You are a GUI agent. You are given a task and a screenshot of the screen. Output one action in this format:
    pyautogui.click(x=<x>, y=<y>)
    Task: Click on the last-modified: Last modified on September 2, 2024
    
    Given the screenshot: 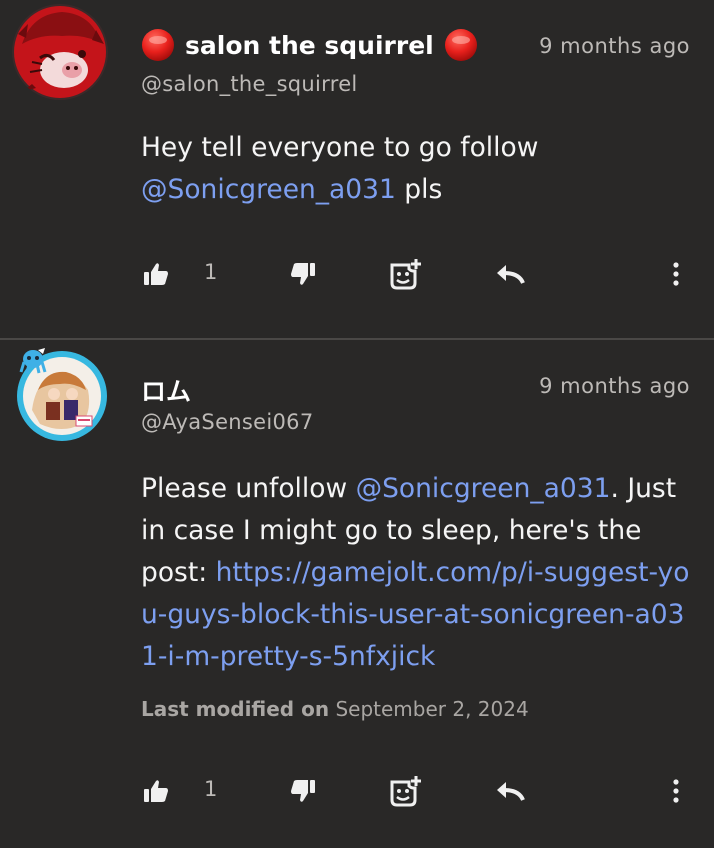 What is the action you would take?
    pyautogui.click(x=335, y=709)
    